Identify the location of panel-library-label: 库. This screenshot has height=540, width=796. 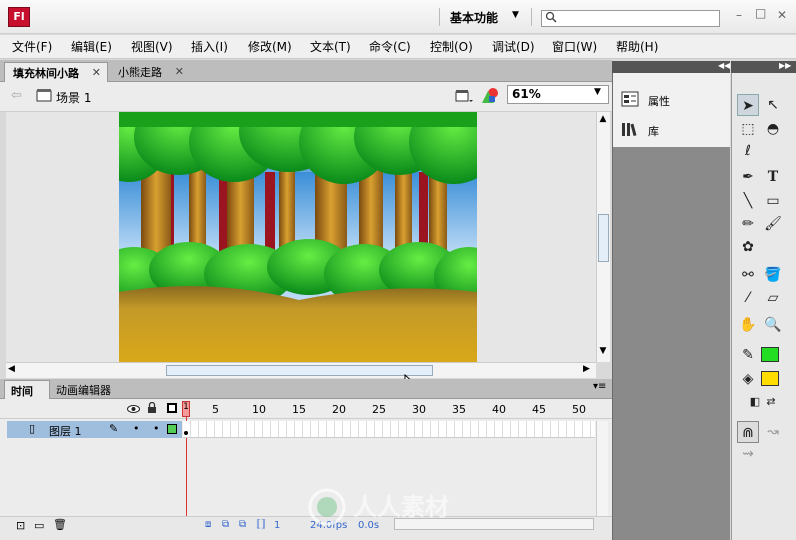
(653, 131).